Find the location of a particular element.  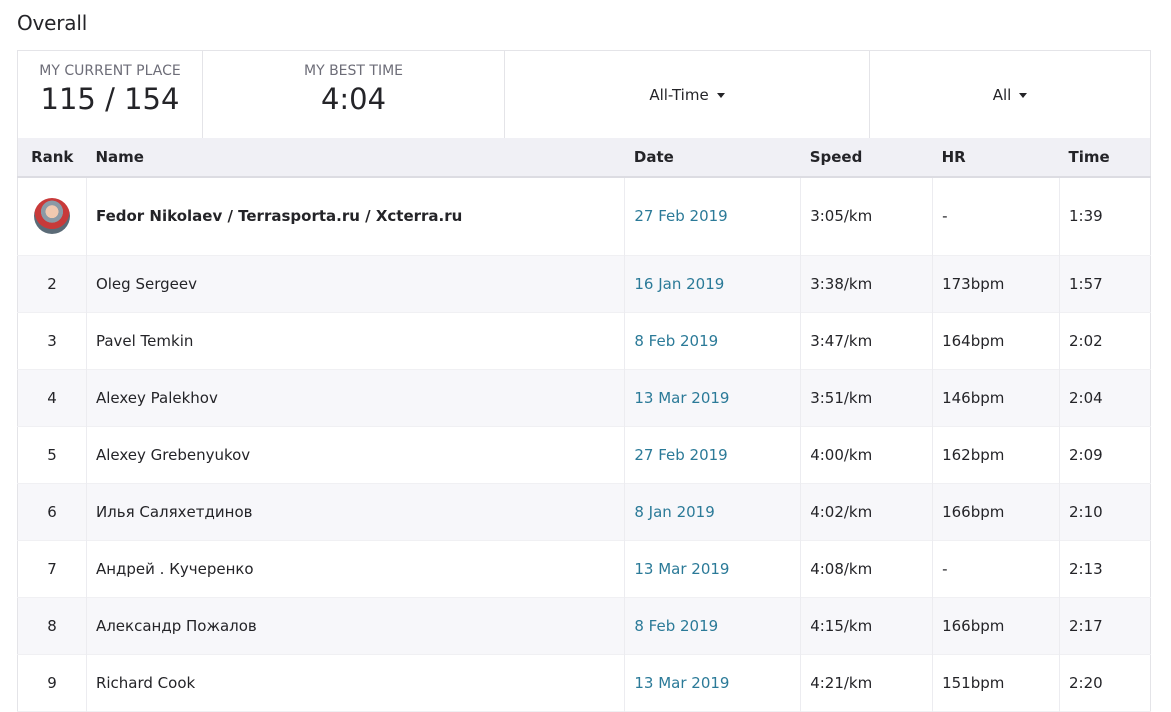

speed-cell: 4:21/km is located at coordinates (867, 682).